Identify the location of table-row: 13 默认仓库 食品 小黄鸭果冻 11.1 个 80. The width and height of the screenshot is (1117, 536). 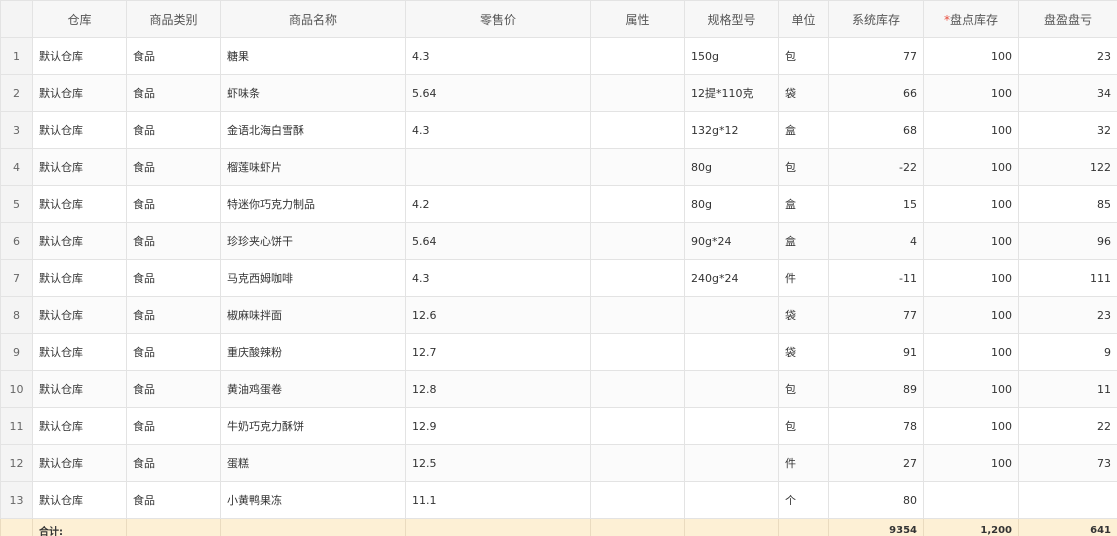
(558, 500).